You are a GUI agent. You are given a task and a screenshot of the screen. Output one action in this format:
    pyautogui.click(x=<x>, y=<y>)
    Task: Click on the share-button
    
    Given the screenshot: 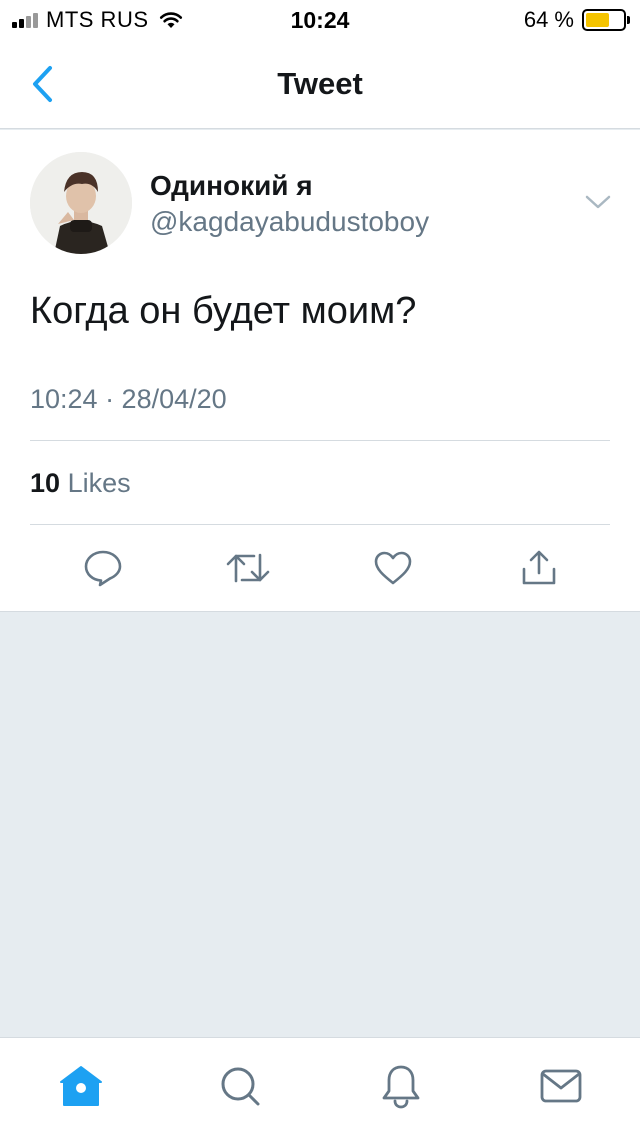 What is the action you would take?
    pyautogui.click(x=539, y=568)
    